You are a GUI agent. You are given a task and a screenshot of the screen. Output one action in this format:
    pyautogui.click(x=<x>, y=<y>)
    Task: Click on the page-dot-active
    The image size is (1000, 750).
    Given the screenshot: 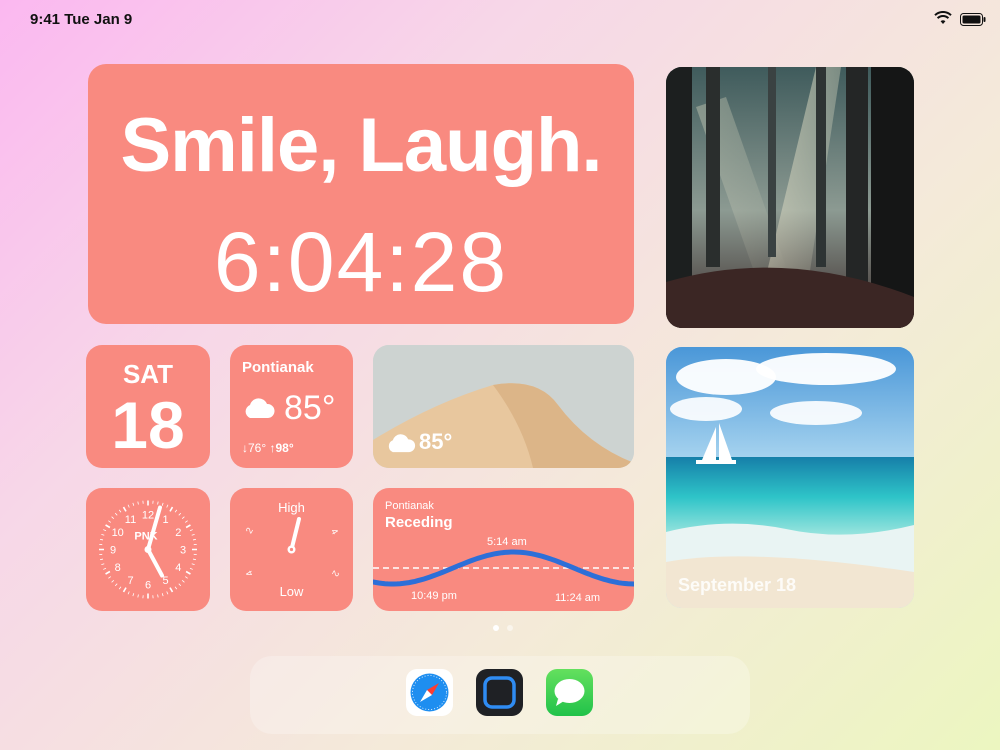 What is the action you would take?
    pyautogui.click(x=496, y=628)
    